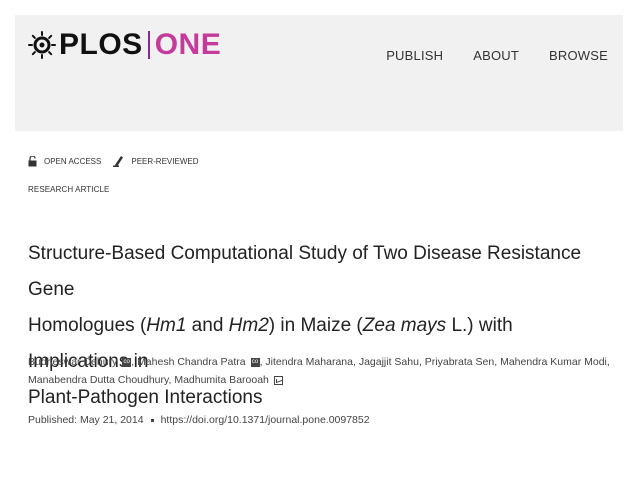 The height and width of the screenshot is (478, 638). Describe the element at coordinates (86, 420) in the screenshot. I see `published-date: Published: May 21, 2014` at that location.